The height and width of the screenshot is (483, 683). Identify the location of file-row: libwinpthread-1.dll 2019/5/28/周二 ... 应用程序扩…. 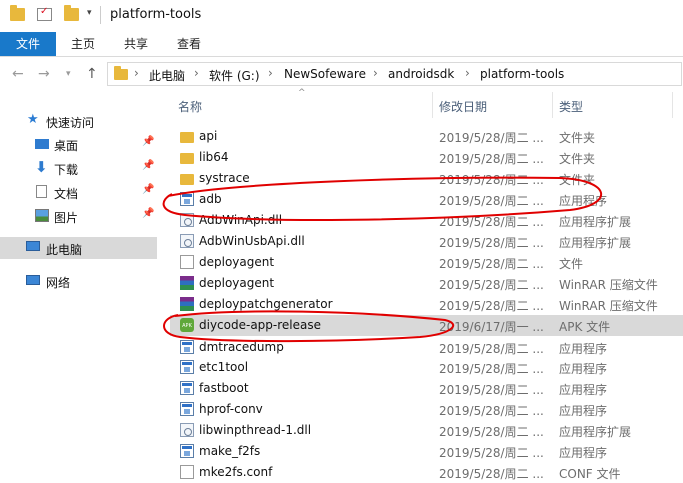
(426, 430).